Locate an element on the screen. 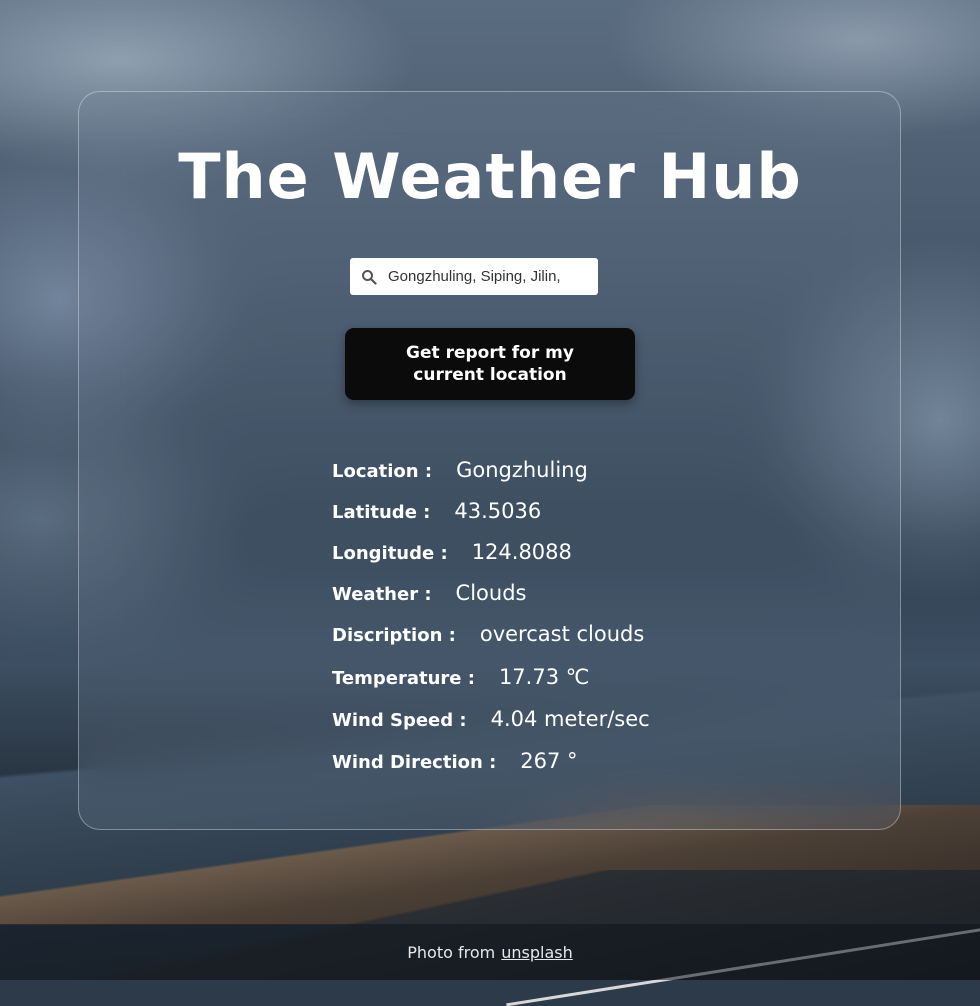 This screenshot has width=980, height=1006. footer: Photo from unsplash is located at coordinates (490, 952).